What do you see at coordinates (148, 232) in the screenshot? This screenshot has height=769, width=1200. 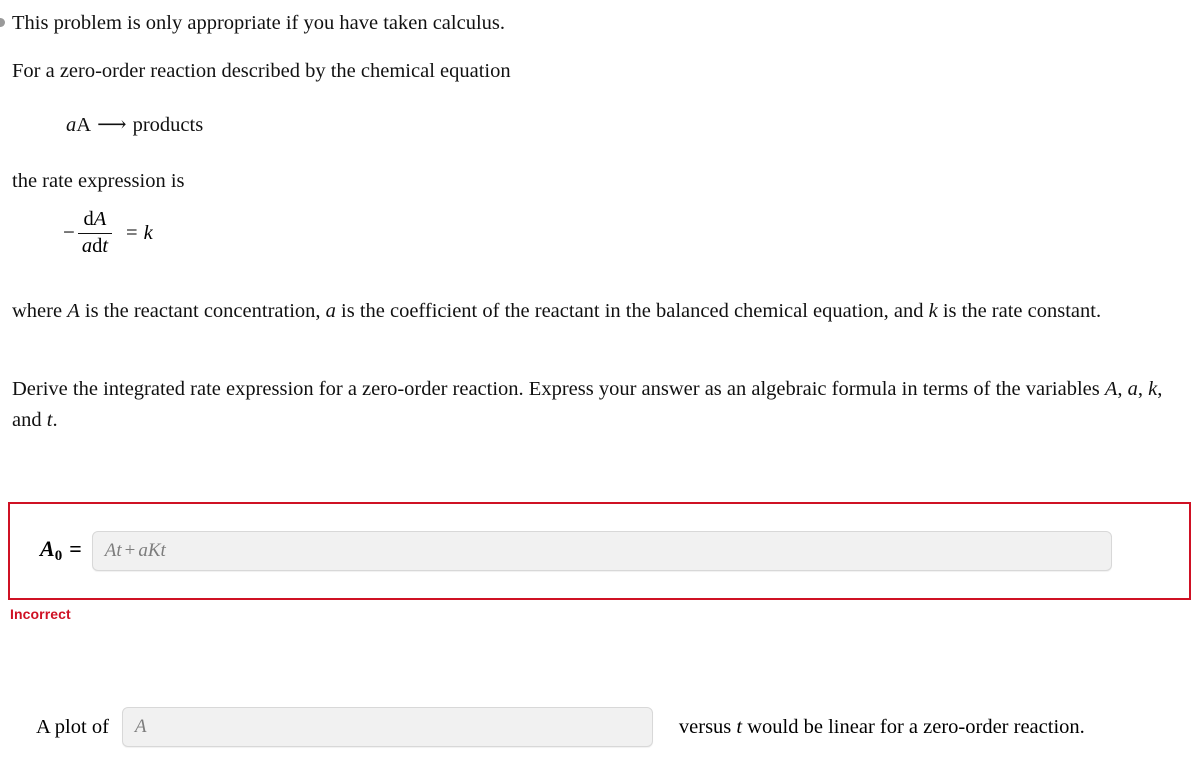 I see `rate-constant-symbol: k` at bounding box center [148, 232].